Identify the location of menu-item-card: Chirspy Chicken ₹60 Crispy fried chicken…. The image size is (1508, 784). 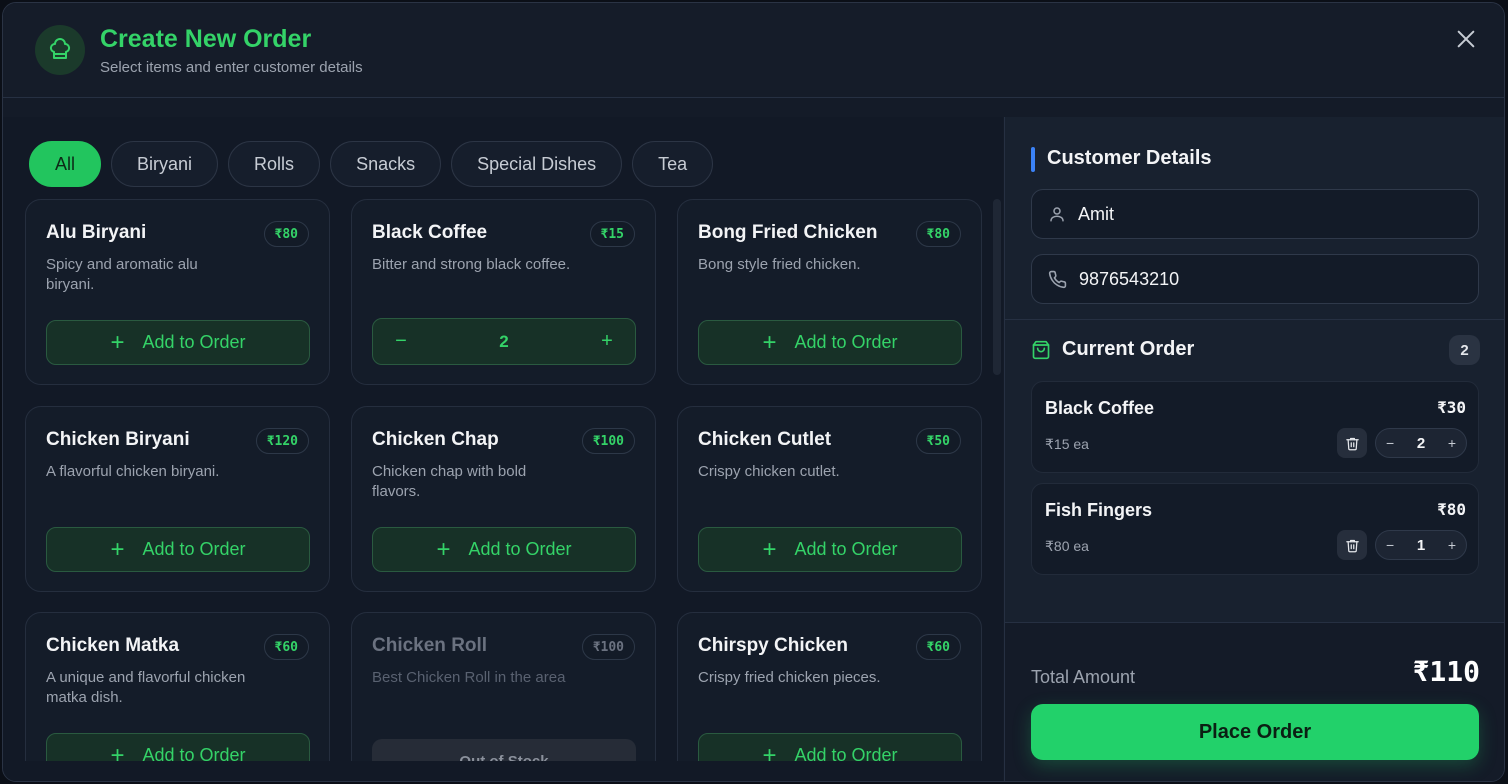
(829, 686).